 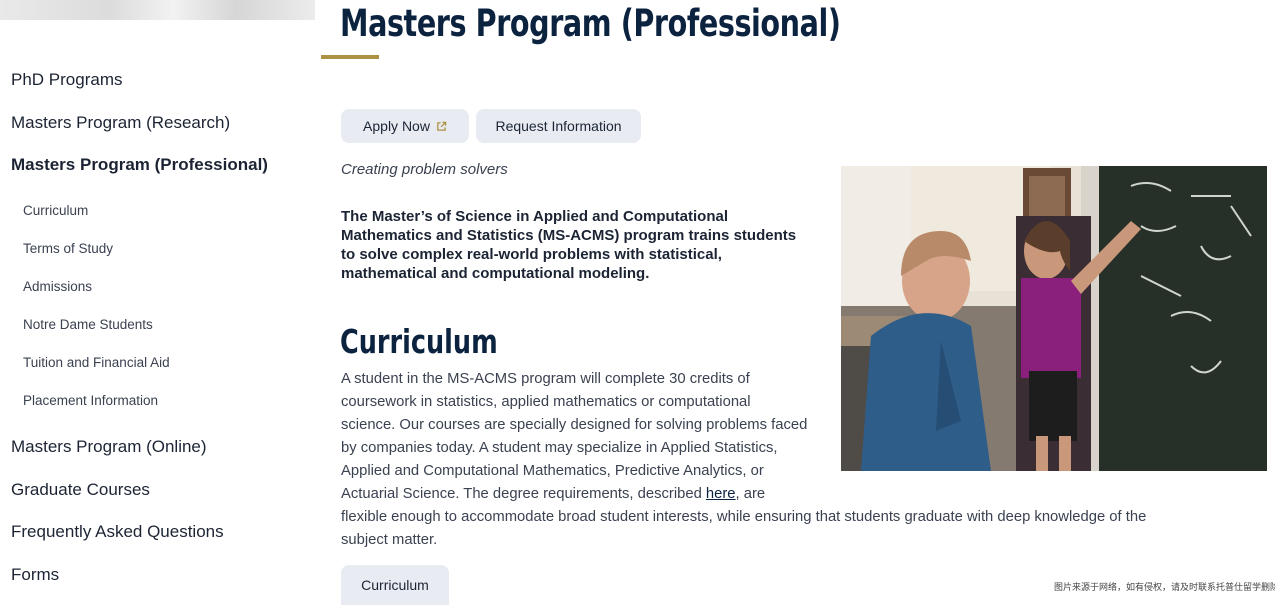 I want to click on sidebar-item-masters-research: Masters Program (Research), so click(x=120, y=123).